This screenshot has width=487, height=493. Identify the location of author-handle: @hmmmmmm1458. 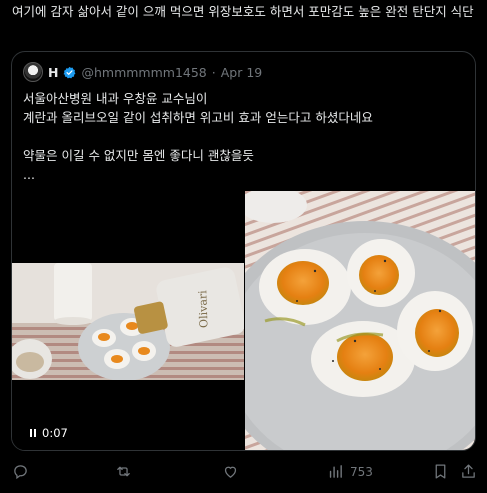
(143, 72).